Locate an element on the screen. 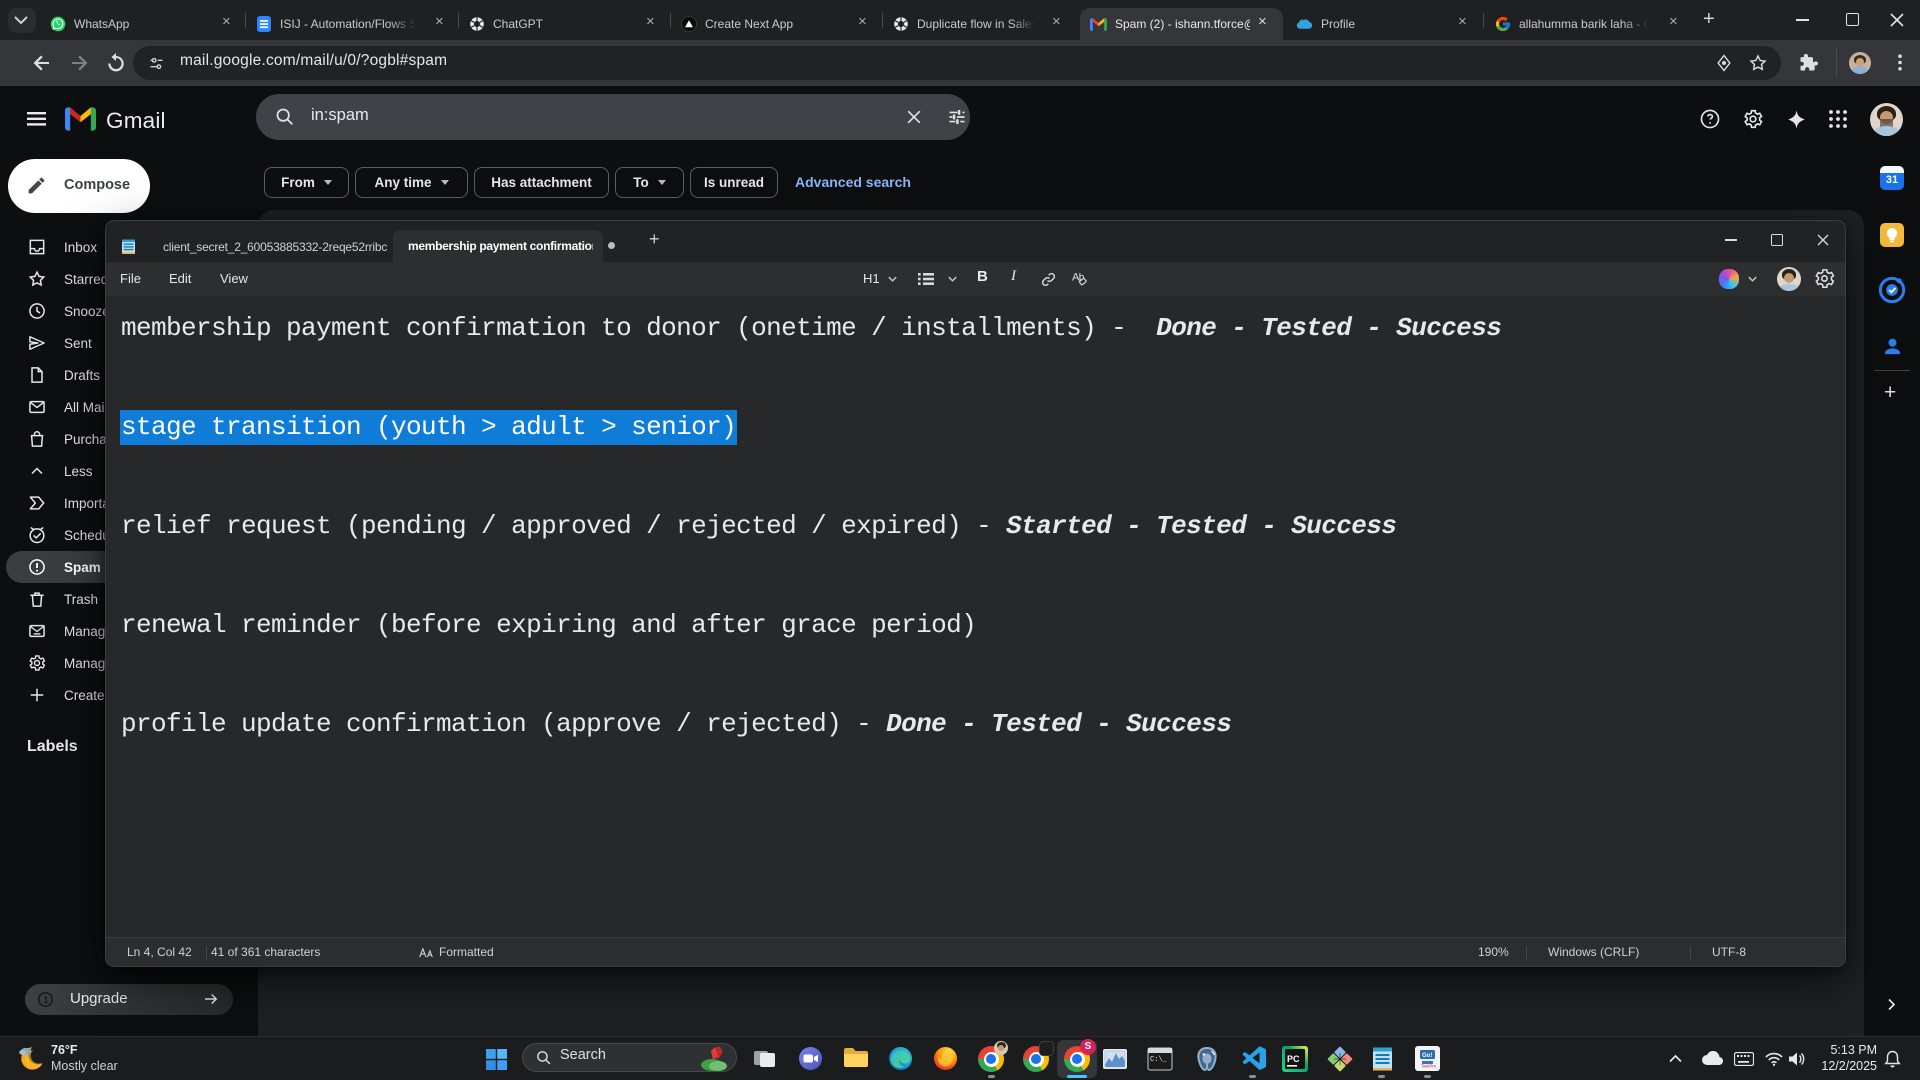 The width and height of the screenshot is (1920, 1080). svg-text: 1 is located at coordinates (45, 1000).